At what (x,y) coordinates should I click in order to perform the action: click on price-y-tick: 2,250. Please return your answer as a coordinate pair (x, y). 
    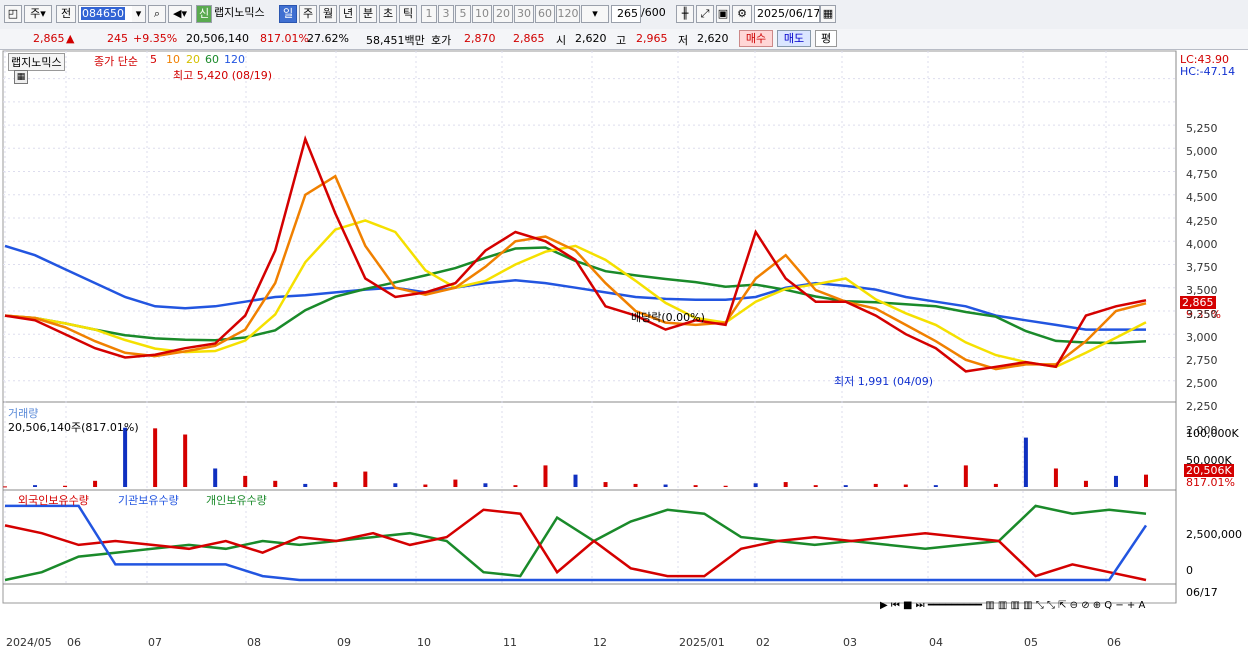
    Looking at the image, I should click on (1202, 407).